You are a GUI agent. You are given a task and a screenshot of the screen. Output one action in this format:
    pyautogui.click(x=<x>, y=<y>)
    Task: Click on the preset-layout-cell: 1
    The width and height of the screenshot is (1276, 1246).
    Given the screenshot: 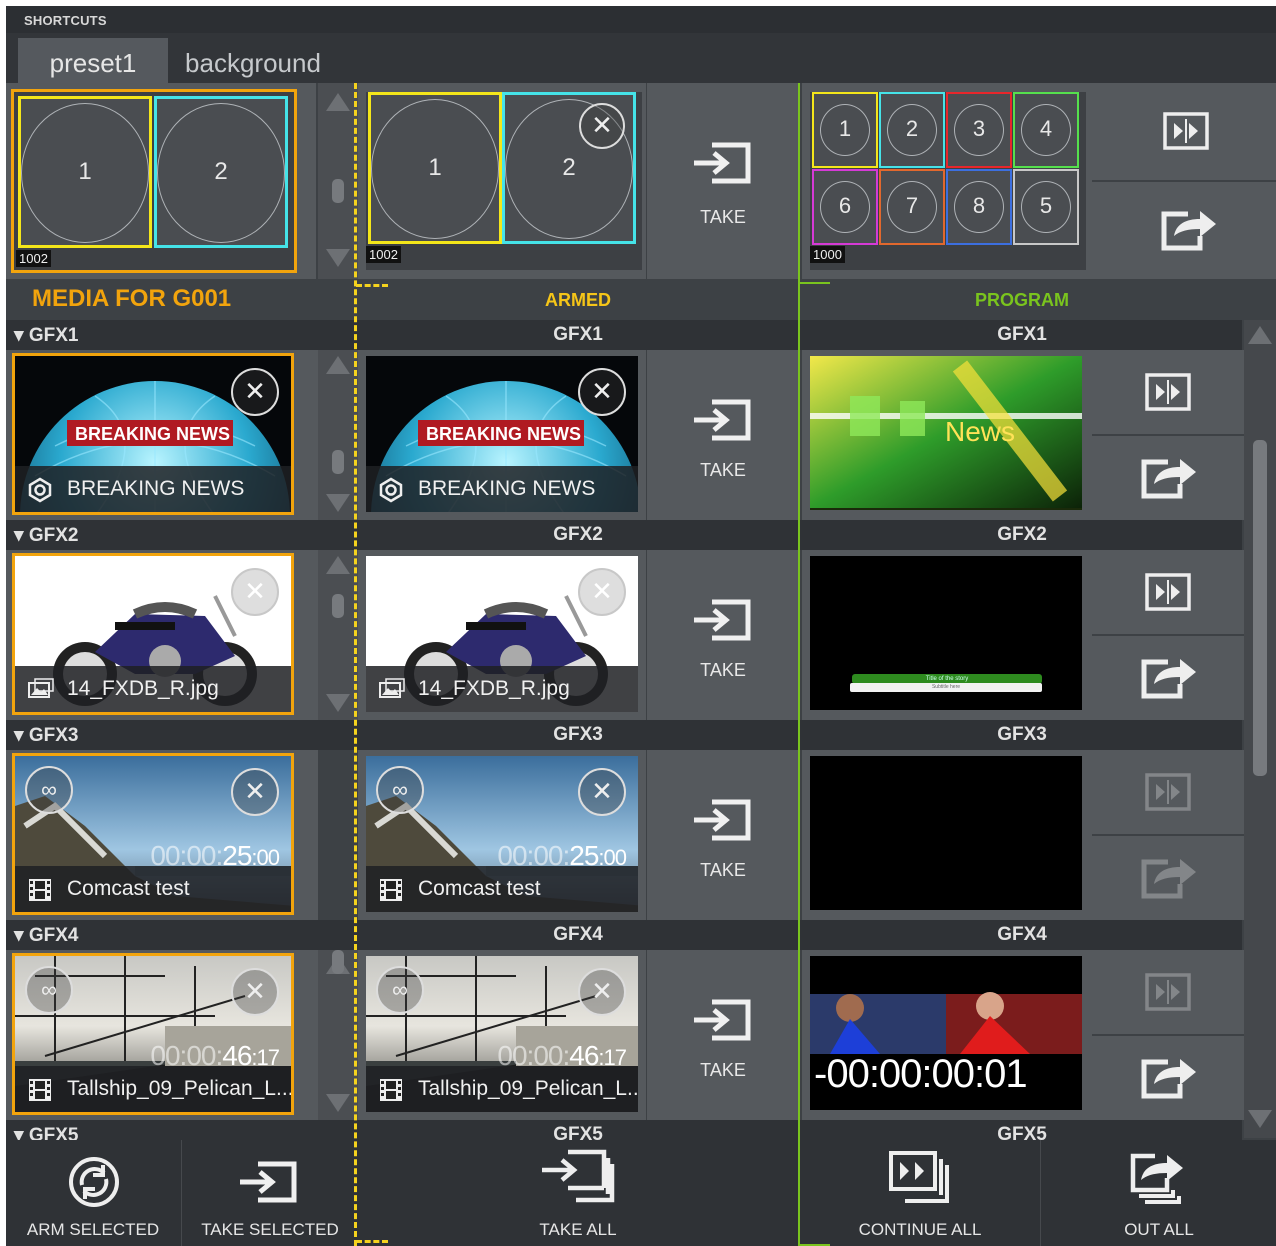 What is the action you would take?
    pyautogui.click(x=85, y=172)
    